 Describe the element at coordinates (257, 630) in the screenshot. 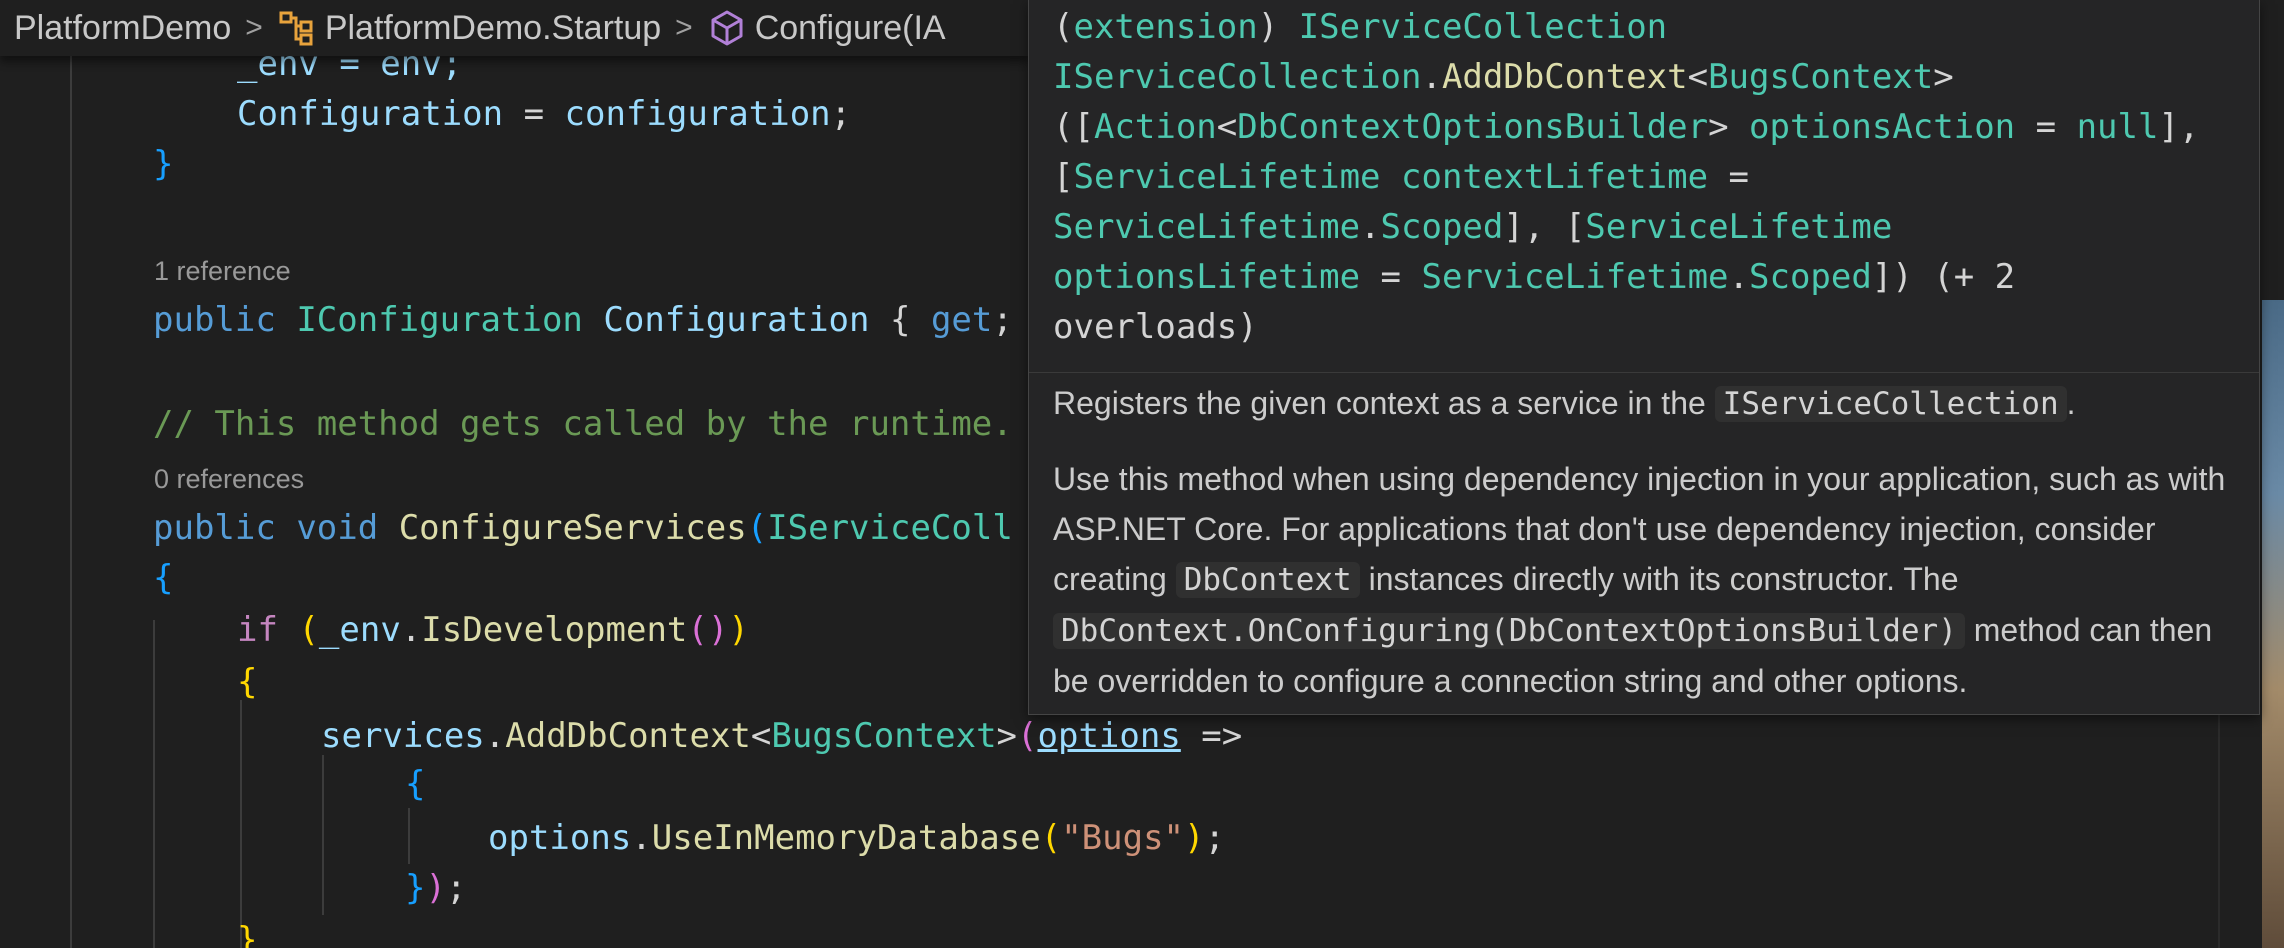

I see `code-keyword: if` at that location.